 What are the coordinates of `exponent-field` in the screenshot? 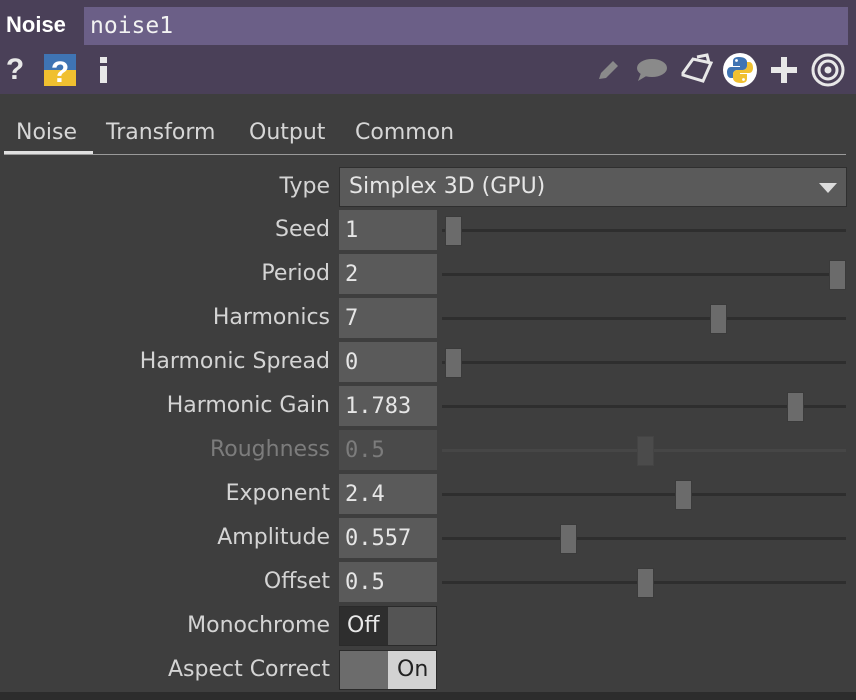 It's located at (388, 494).